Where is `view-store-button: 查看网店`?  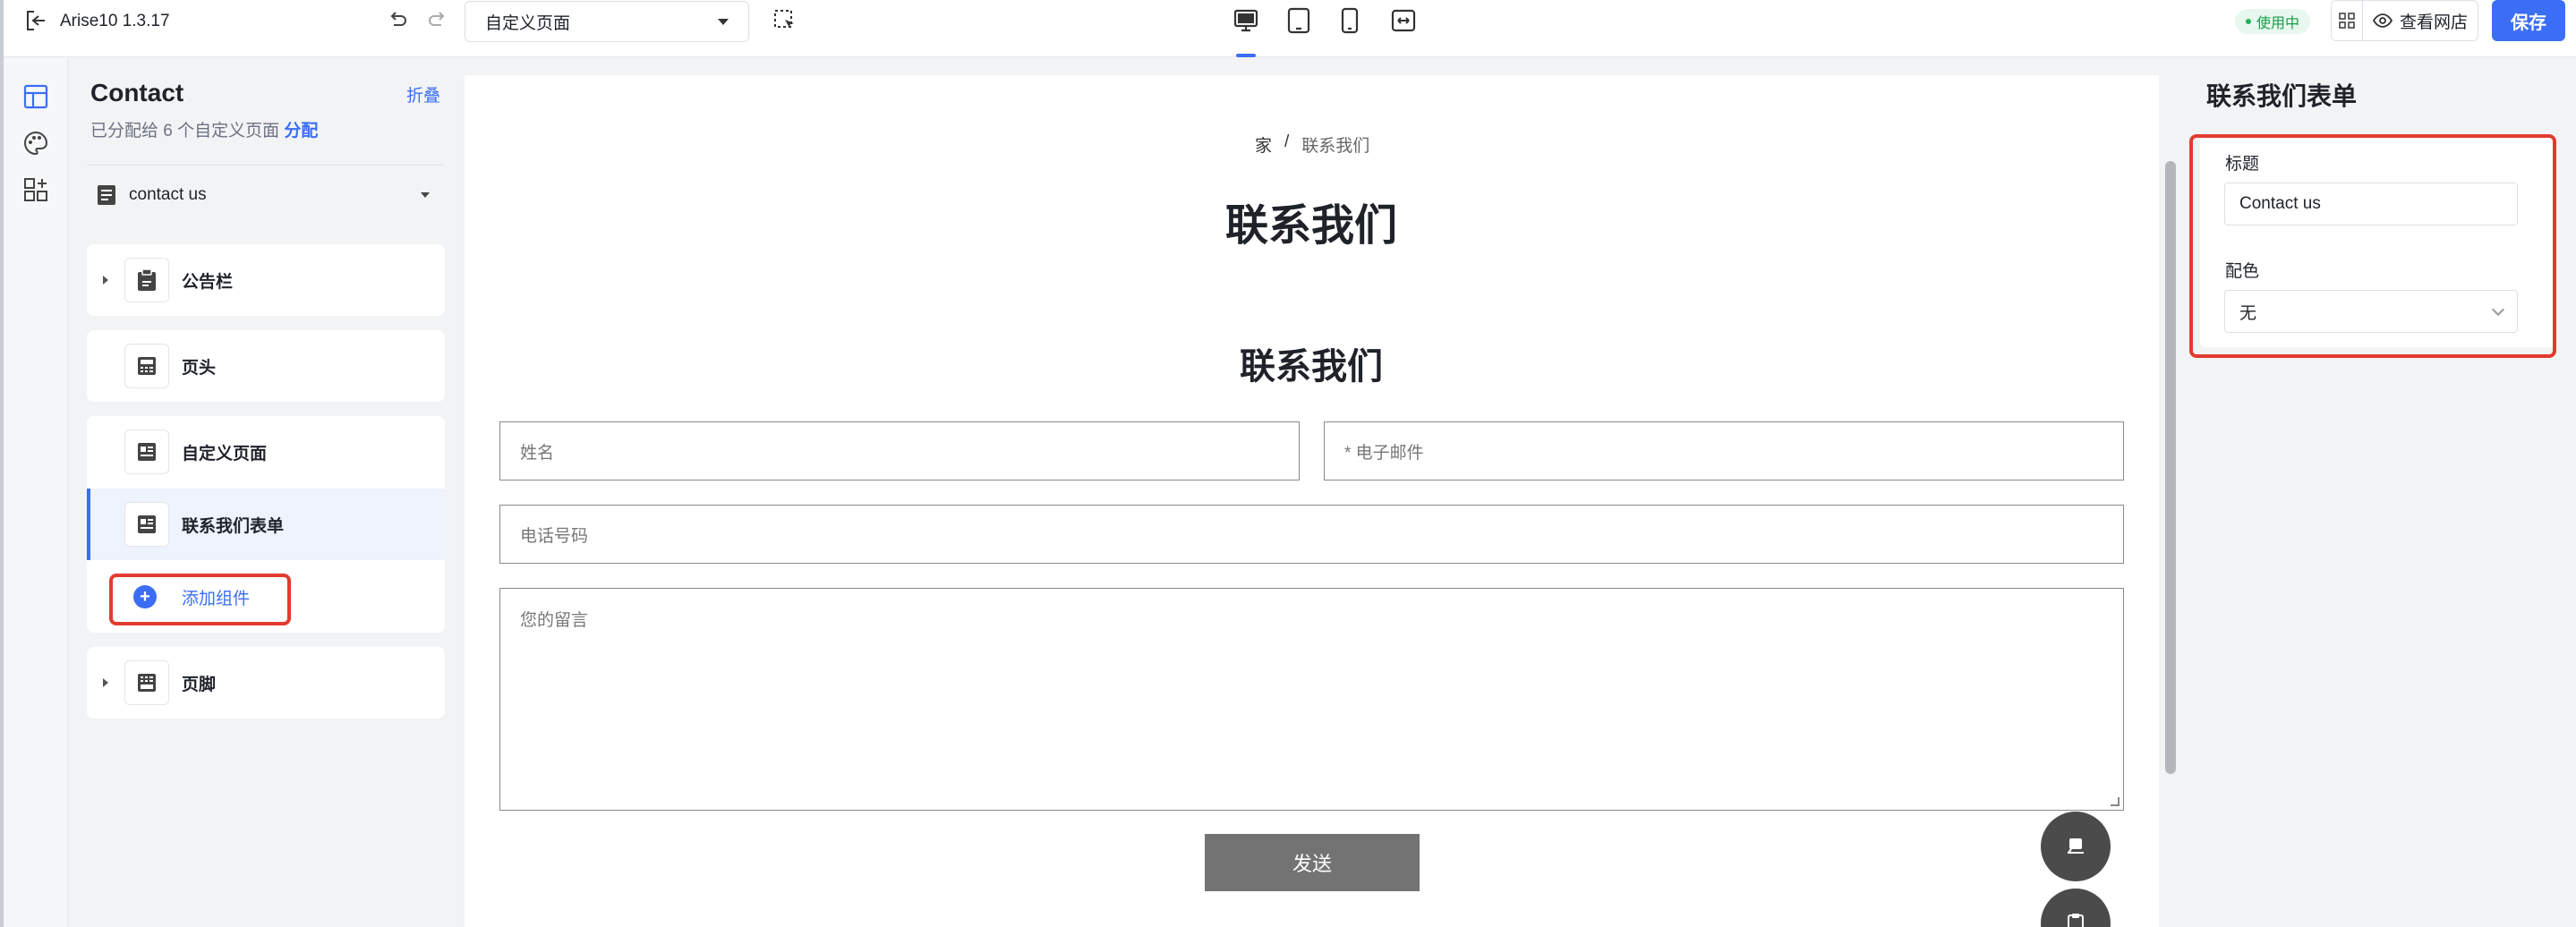
view-store-button: 查看网店 is located at coordinates (2420, 20).